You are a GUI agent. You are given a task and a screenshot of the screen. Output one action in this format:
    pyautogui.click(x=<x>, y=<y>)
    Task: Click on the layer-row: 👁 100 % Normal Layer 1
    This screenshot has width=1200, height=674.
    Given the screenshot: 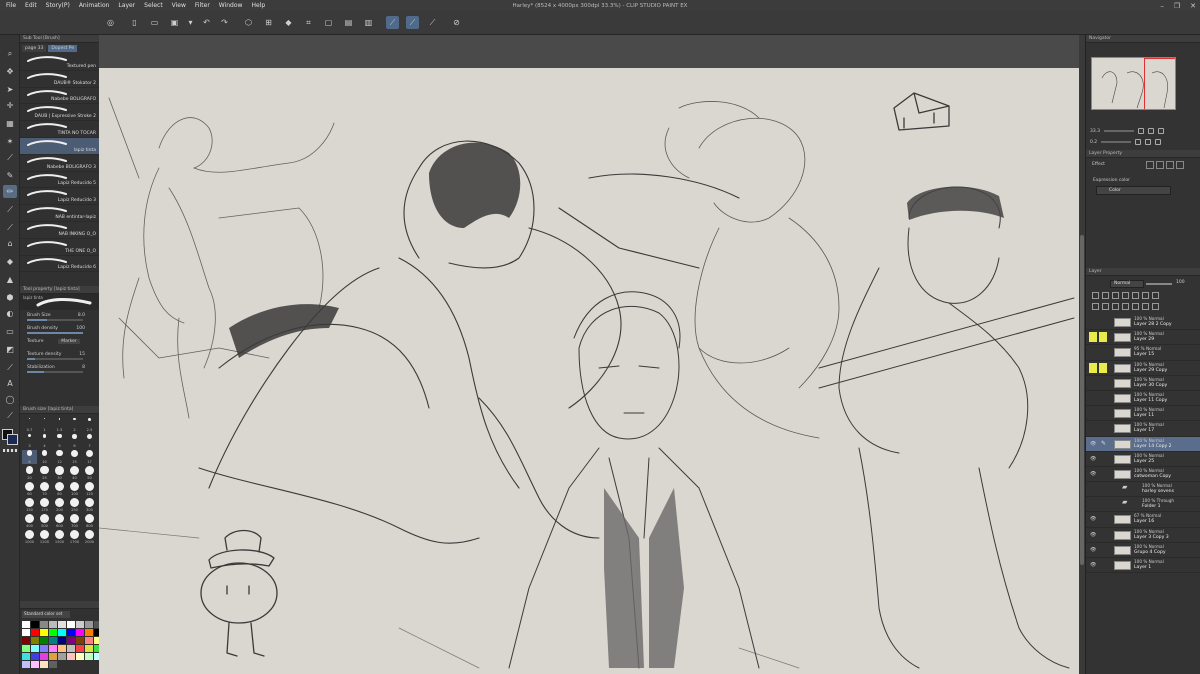 What is the action you would take?
    pyautogui.click(x=1143, y=566)
    